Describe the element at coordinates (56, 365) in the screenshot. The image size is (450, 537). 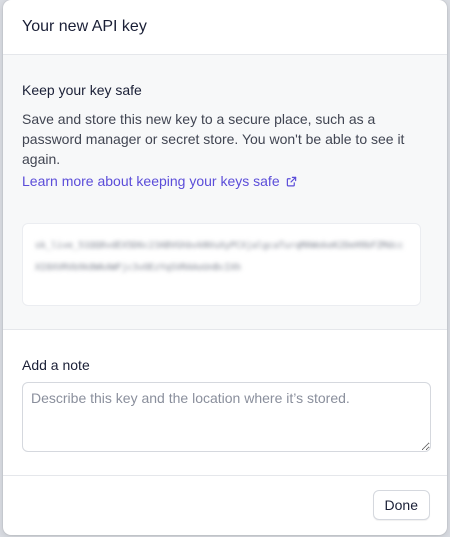
I see `note-label: Add a note` at that location.